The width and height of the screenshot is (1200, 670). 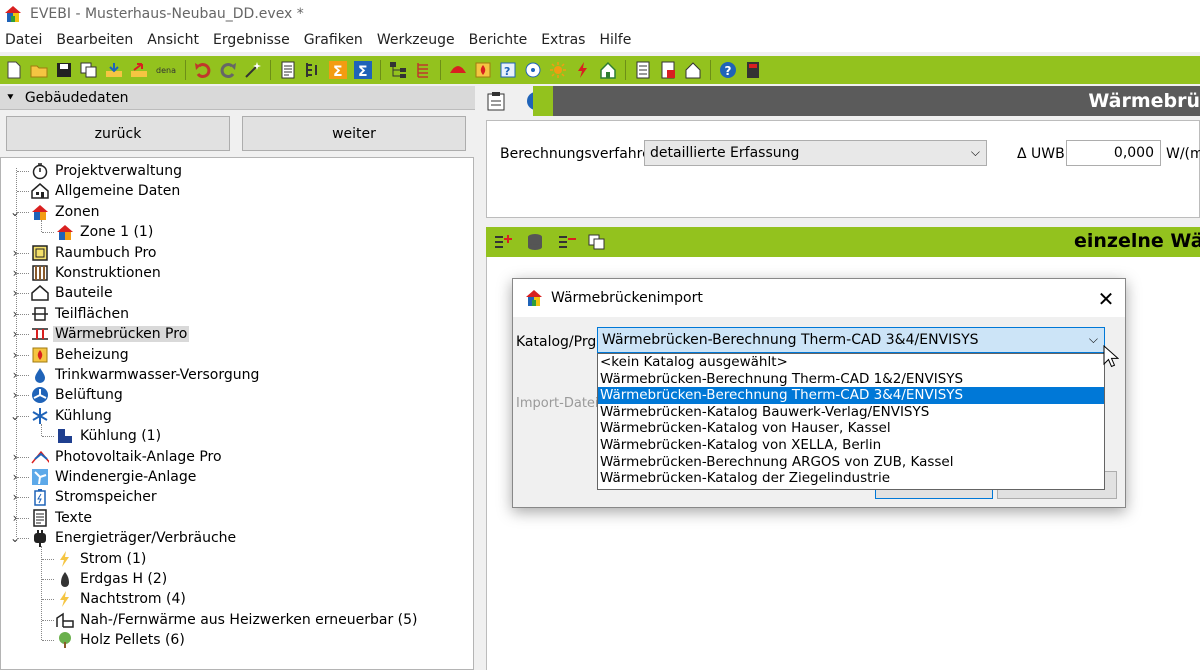 I want to click on tree-item: › Stromspeicher, so click(x=86, y=497).